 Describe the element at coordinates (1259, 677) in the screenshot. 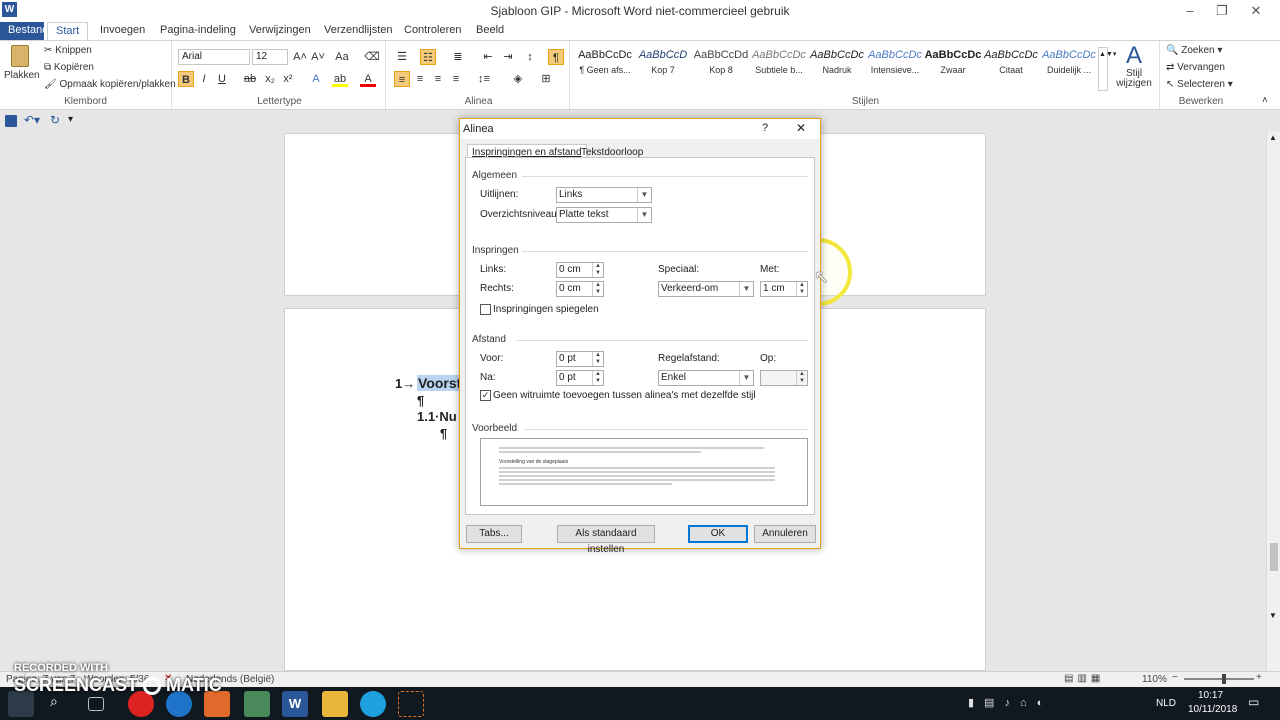

I see `zoom-in-icon: +` at that location.